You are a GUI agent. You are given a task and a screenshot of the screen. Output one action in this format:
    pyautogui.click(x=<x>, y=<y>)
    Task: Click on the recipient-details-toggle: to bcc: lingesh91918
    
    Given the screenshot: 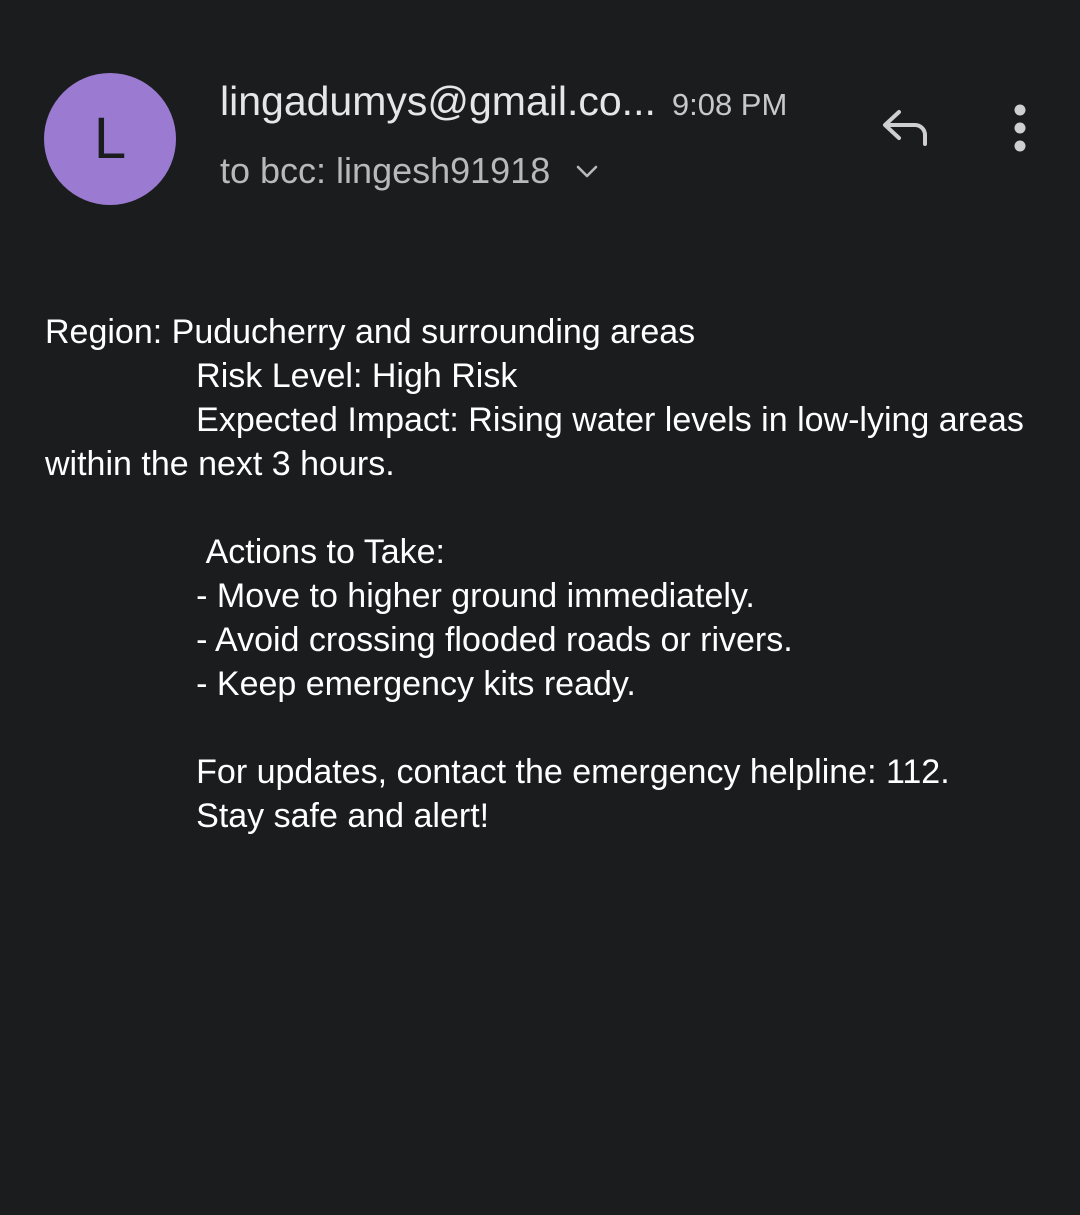 What is the action you would take?
    pyautogui.click(x=411, y=171)
    